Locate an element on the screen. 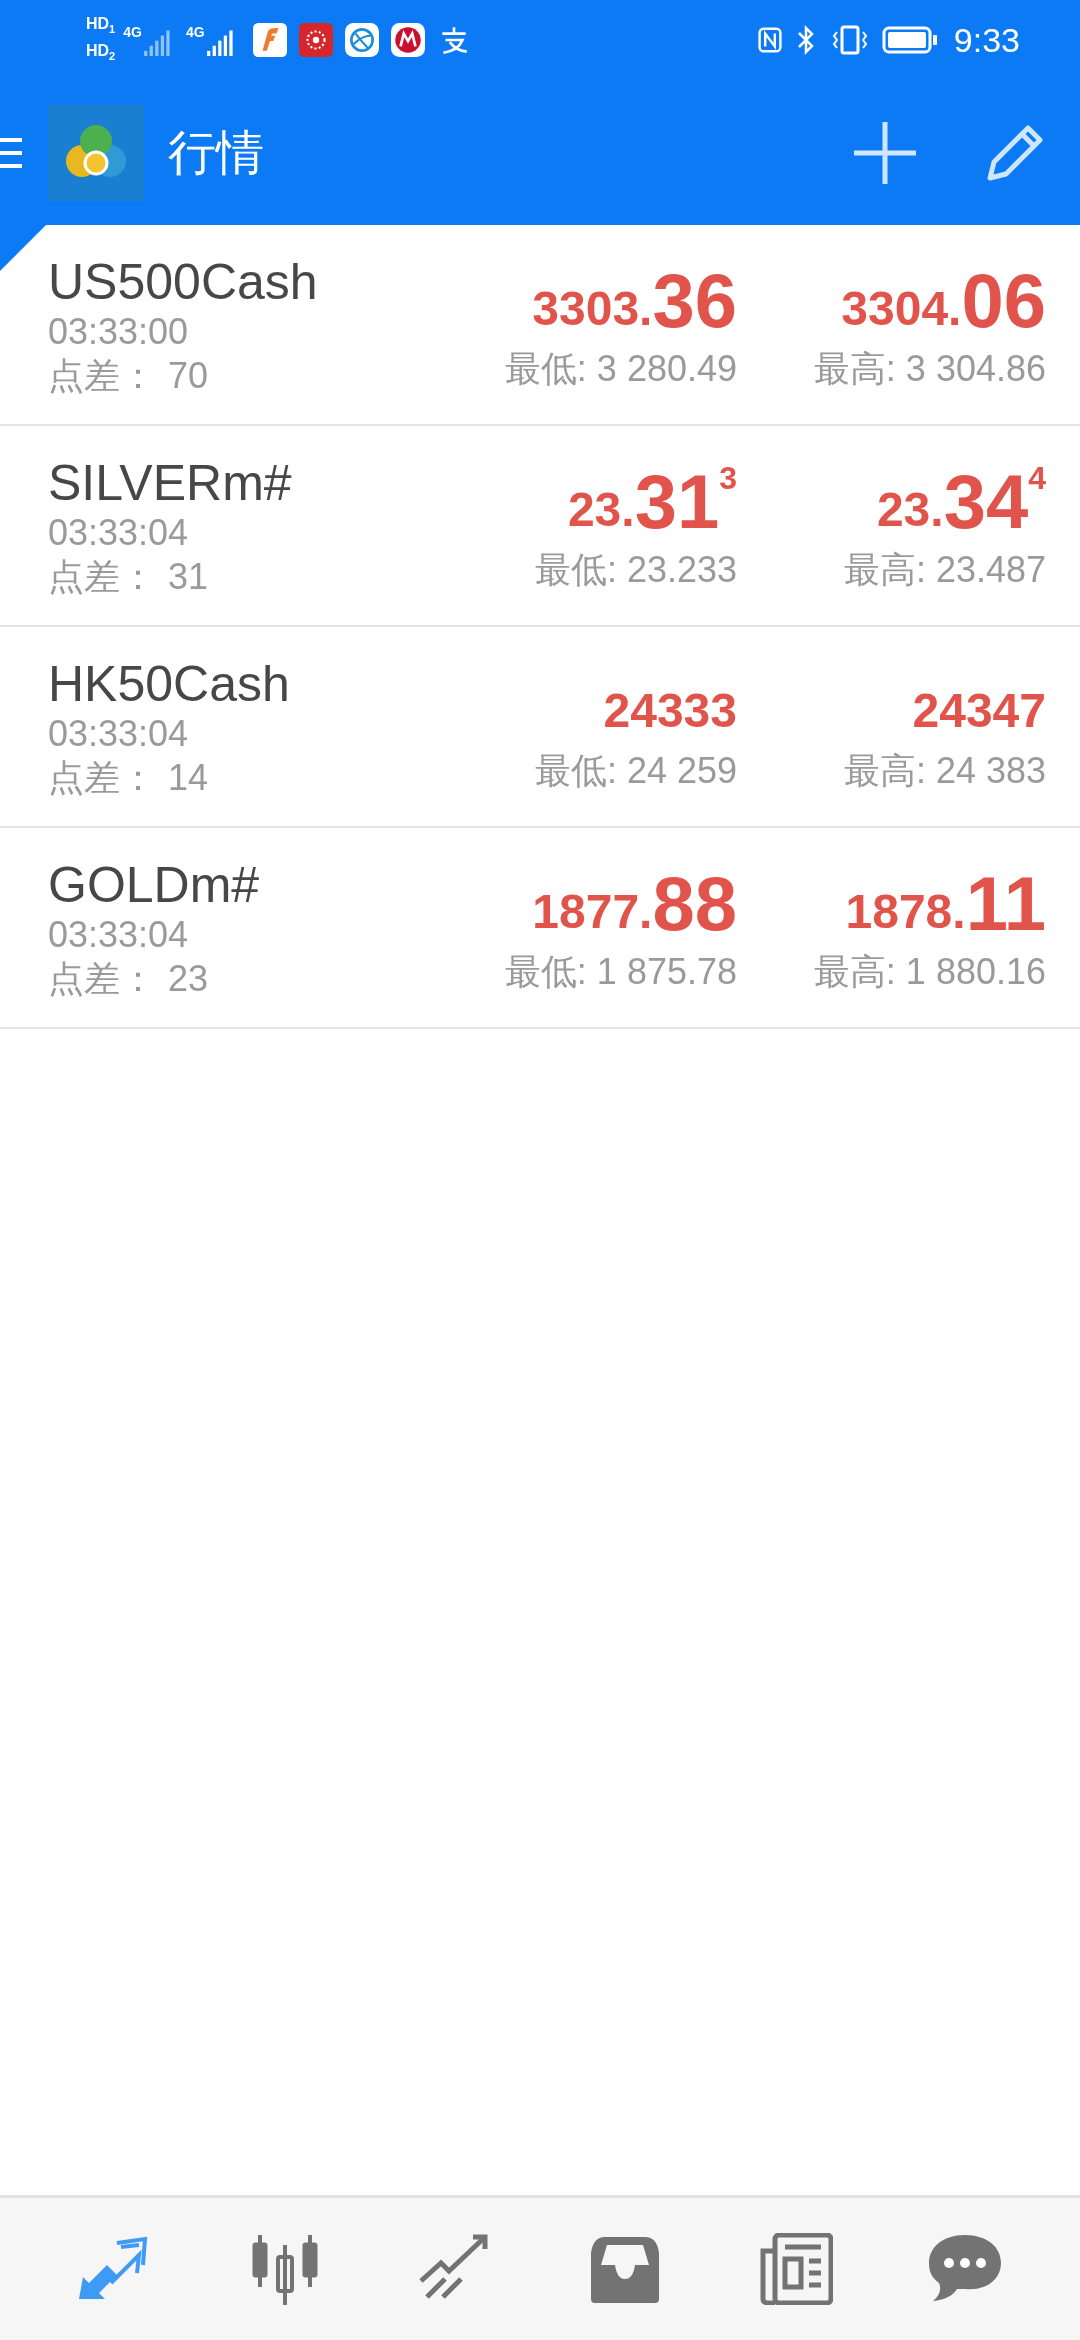 This screenshot has width=1080, height=2340. spread-value: 70 is located at coordinates (188, 375).